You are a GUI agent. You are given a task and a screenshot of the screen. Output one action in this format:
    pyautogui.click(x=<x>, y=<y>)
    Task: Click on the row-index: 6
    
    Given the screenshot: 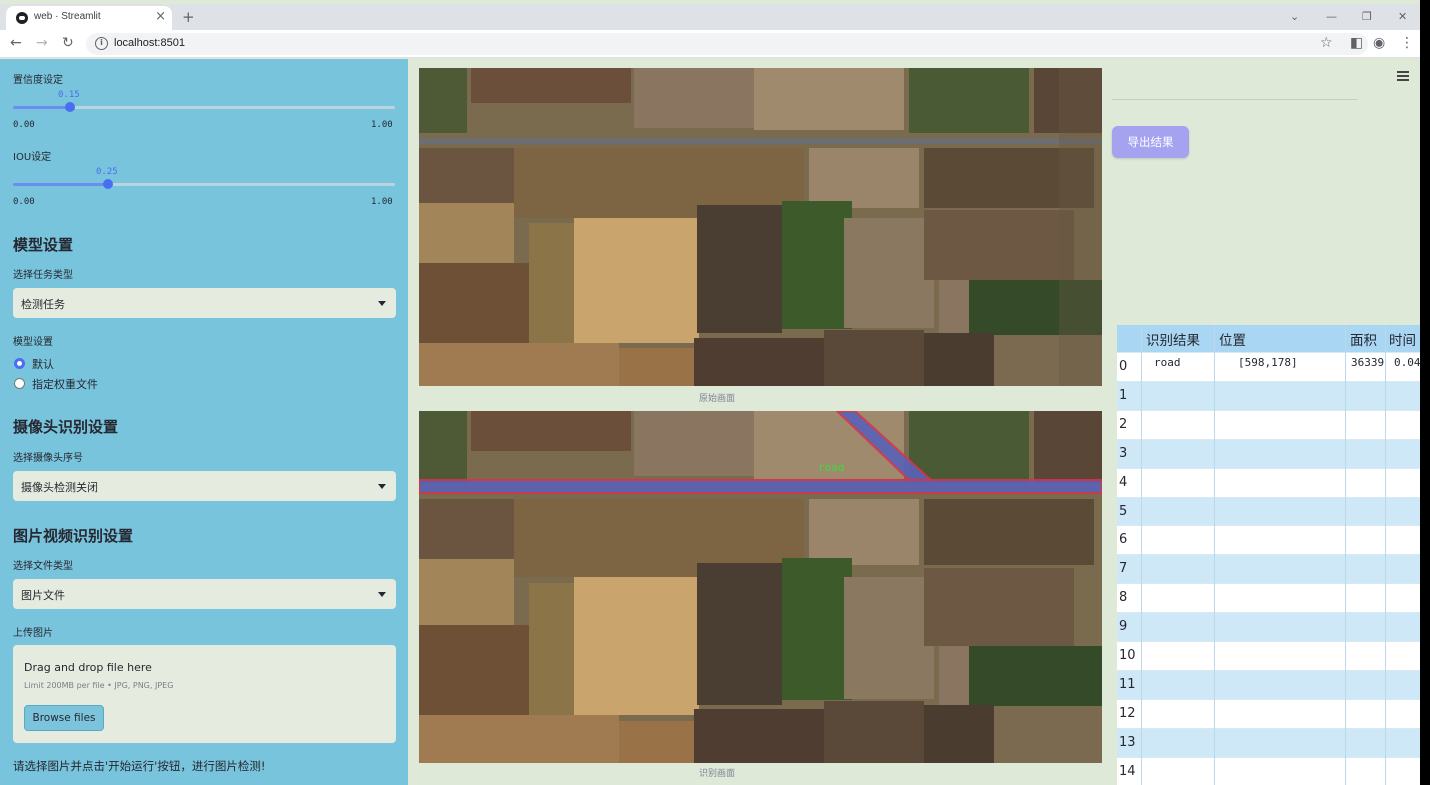 What is the action you would take?
    pyautogui.click(x=1123, y=540)
    